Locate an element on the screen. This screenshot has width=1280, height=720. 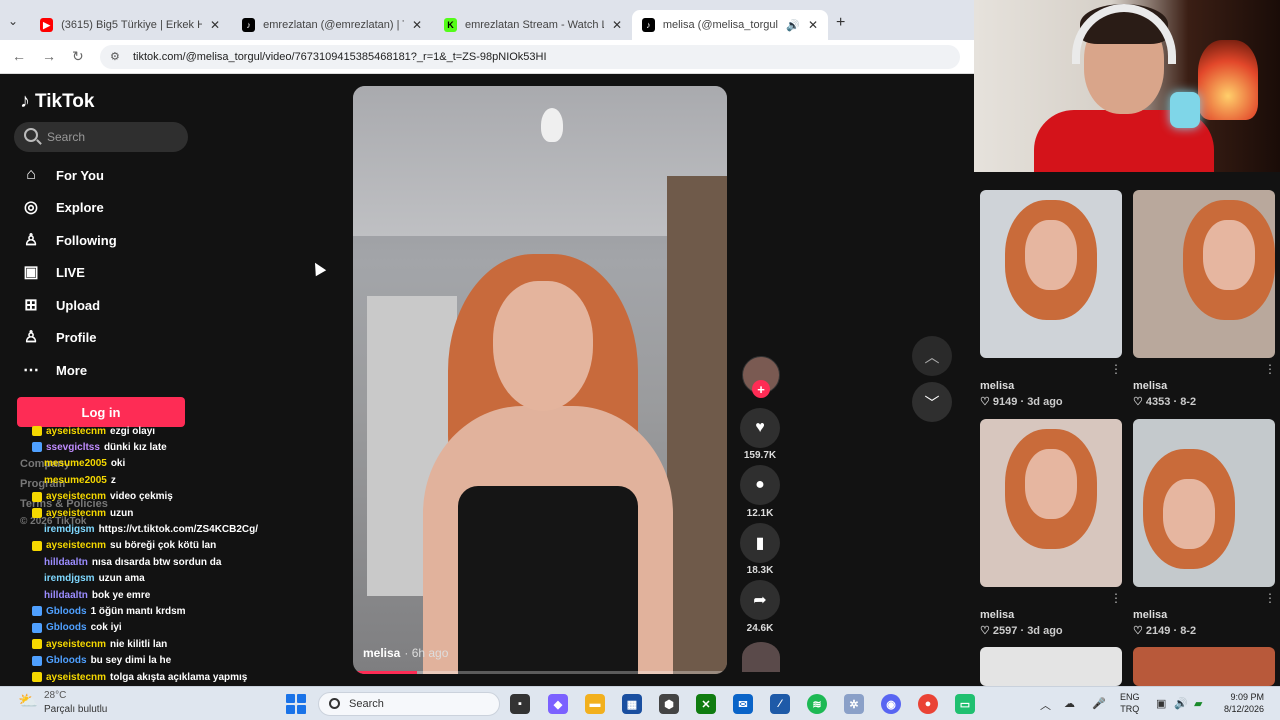
thumb-face is located at coordinates (1229, 255).